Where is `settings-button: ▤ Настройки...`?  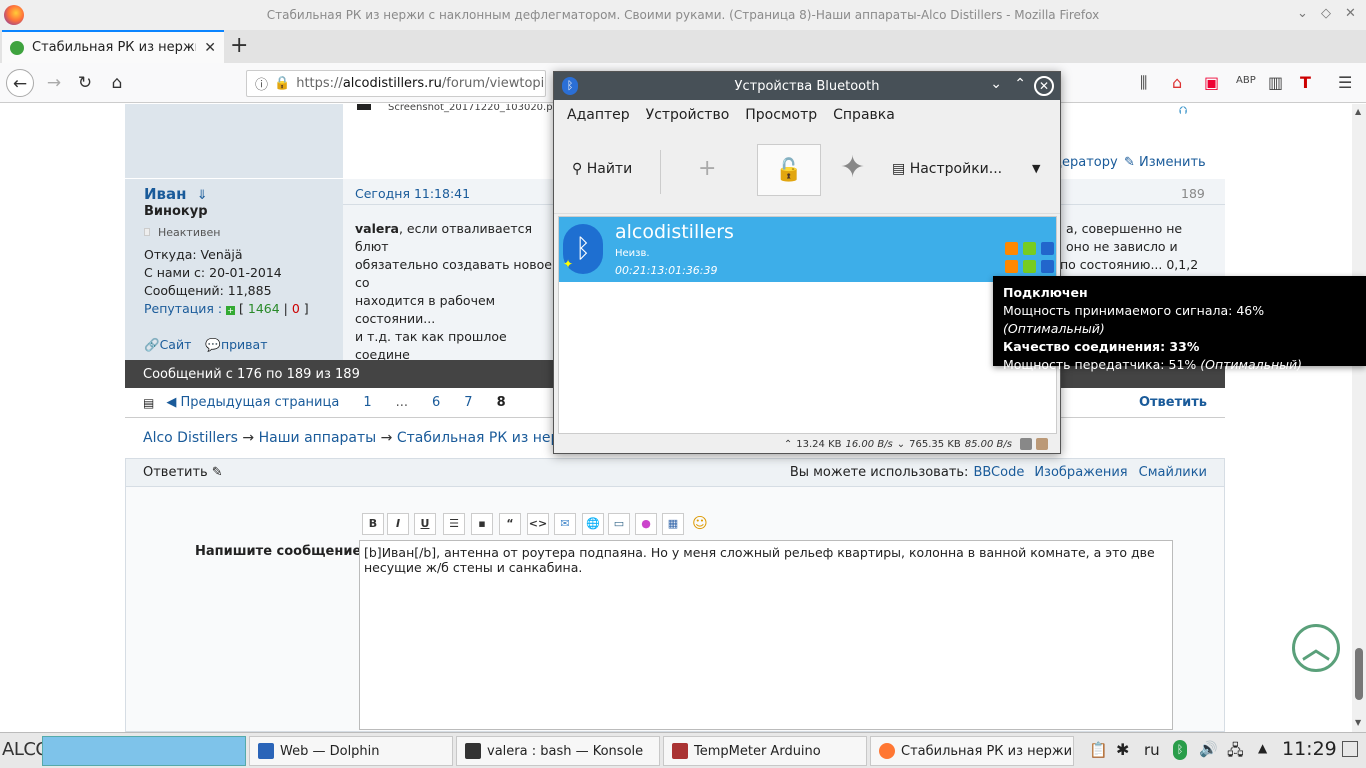 settings-button: ▤ Настройки... is located at coordinates (947, 169).